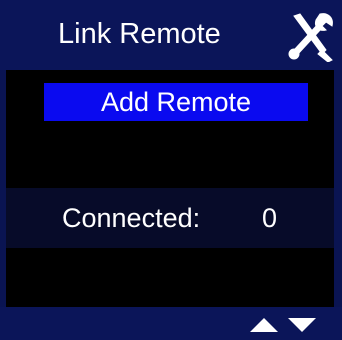 The width and height of the screenshot is (342, 340). Describe the element at coordinates (302, 325) in the screenshot. I see `arrow-down-icon` at that location.